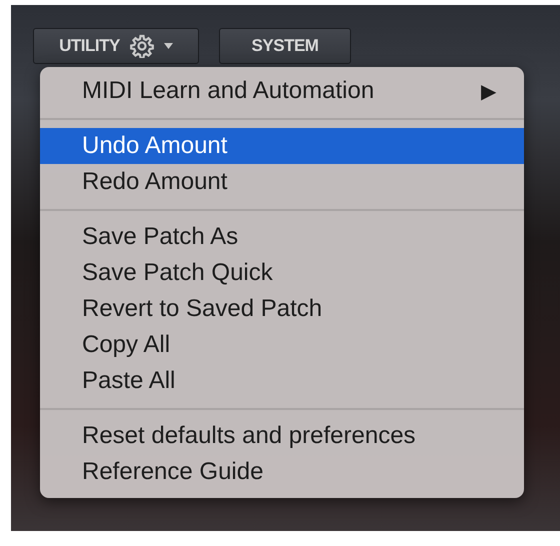 The height and width of the screenshot is (546, 560). Describe the element at coordinates (142, 46) in the screenshot. I see `gear-icon` at that location.